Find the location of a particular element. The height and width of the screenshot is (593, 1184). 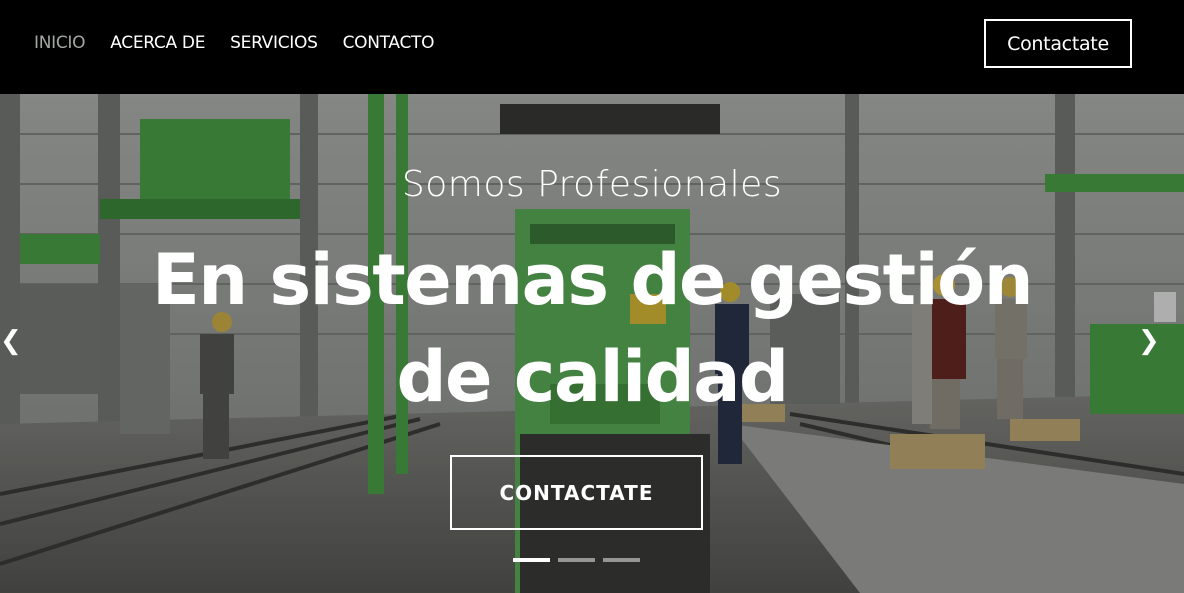

nav-link-inicio: INICIO is located at coordinates (60, 43).